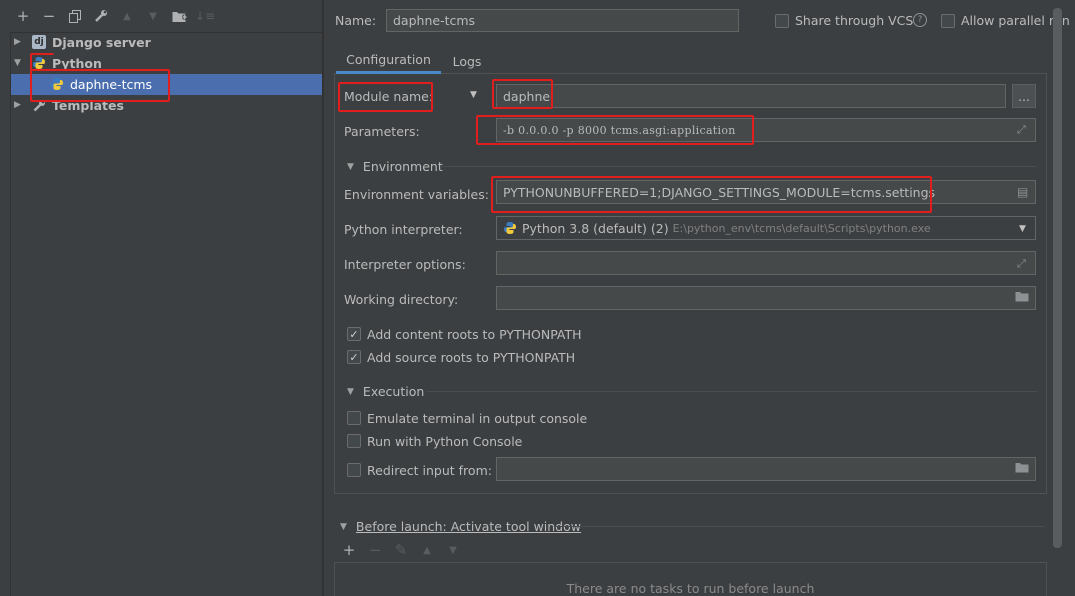 Image resolution: width=1075 pixels, height=596 pixels. What do you see at coordinates (471, 357) in the screenshot?
I see `add-source-roots-label: Add source roots to PYTHONPATH` at bounding box center [471, 357].